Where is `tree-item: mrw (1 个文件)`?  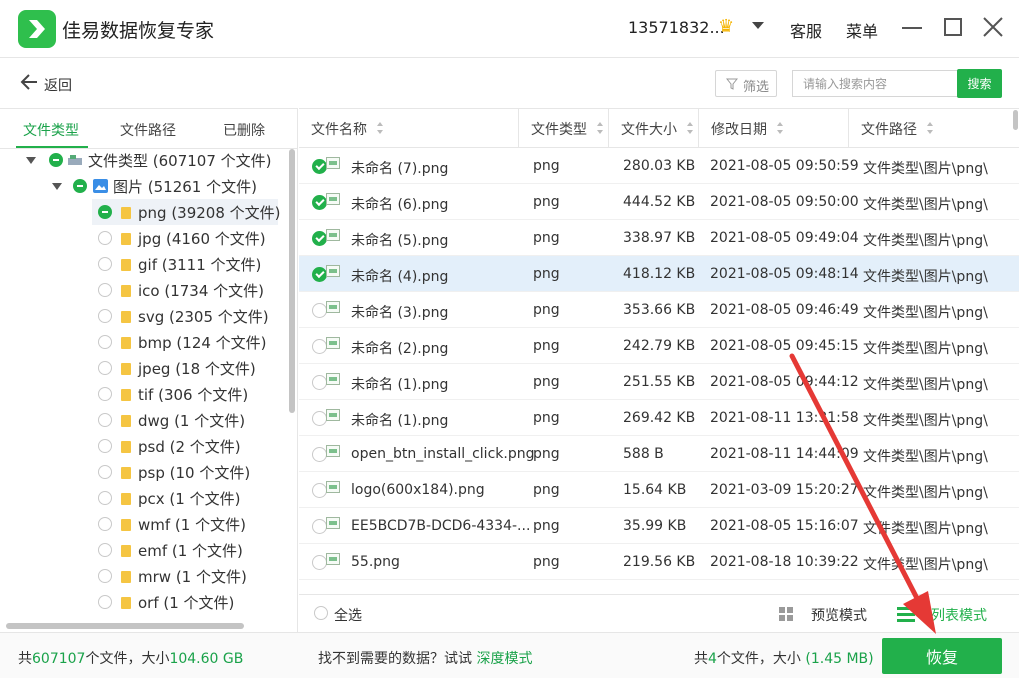
tree-item: mrw (1 个文件) is located at coordinates (145, 576).